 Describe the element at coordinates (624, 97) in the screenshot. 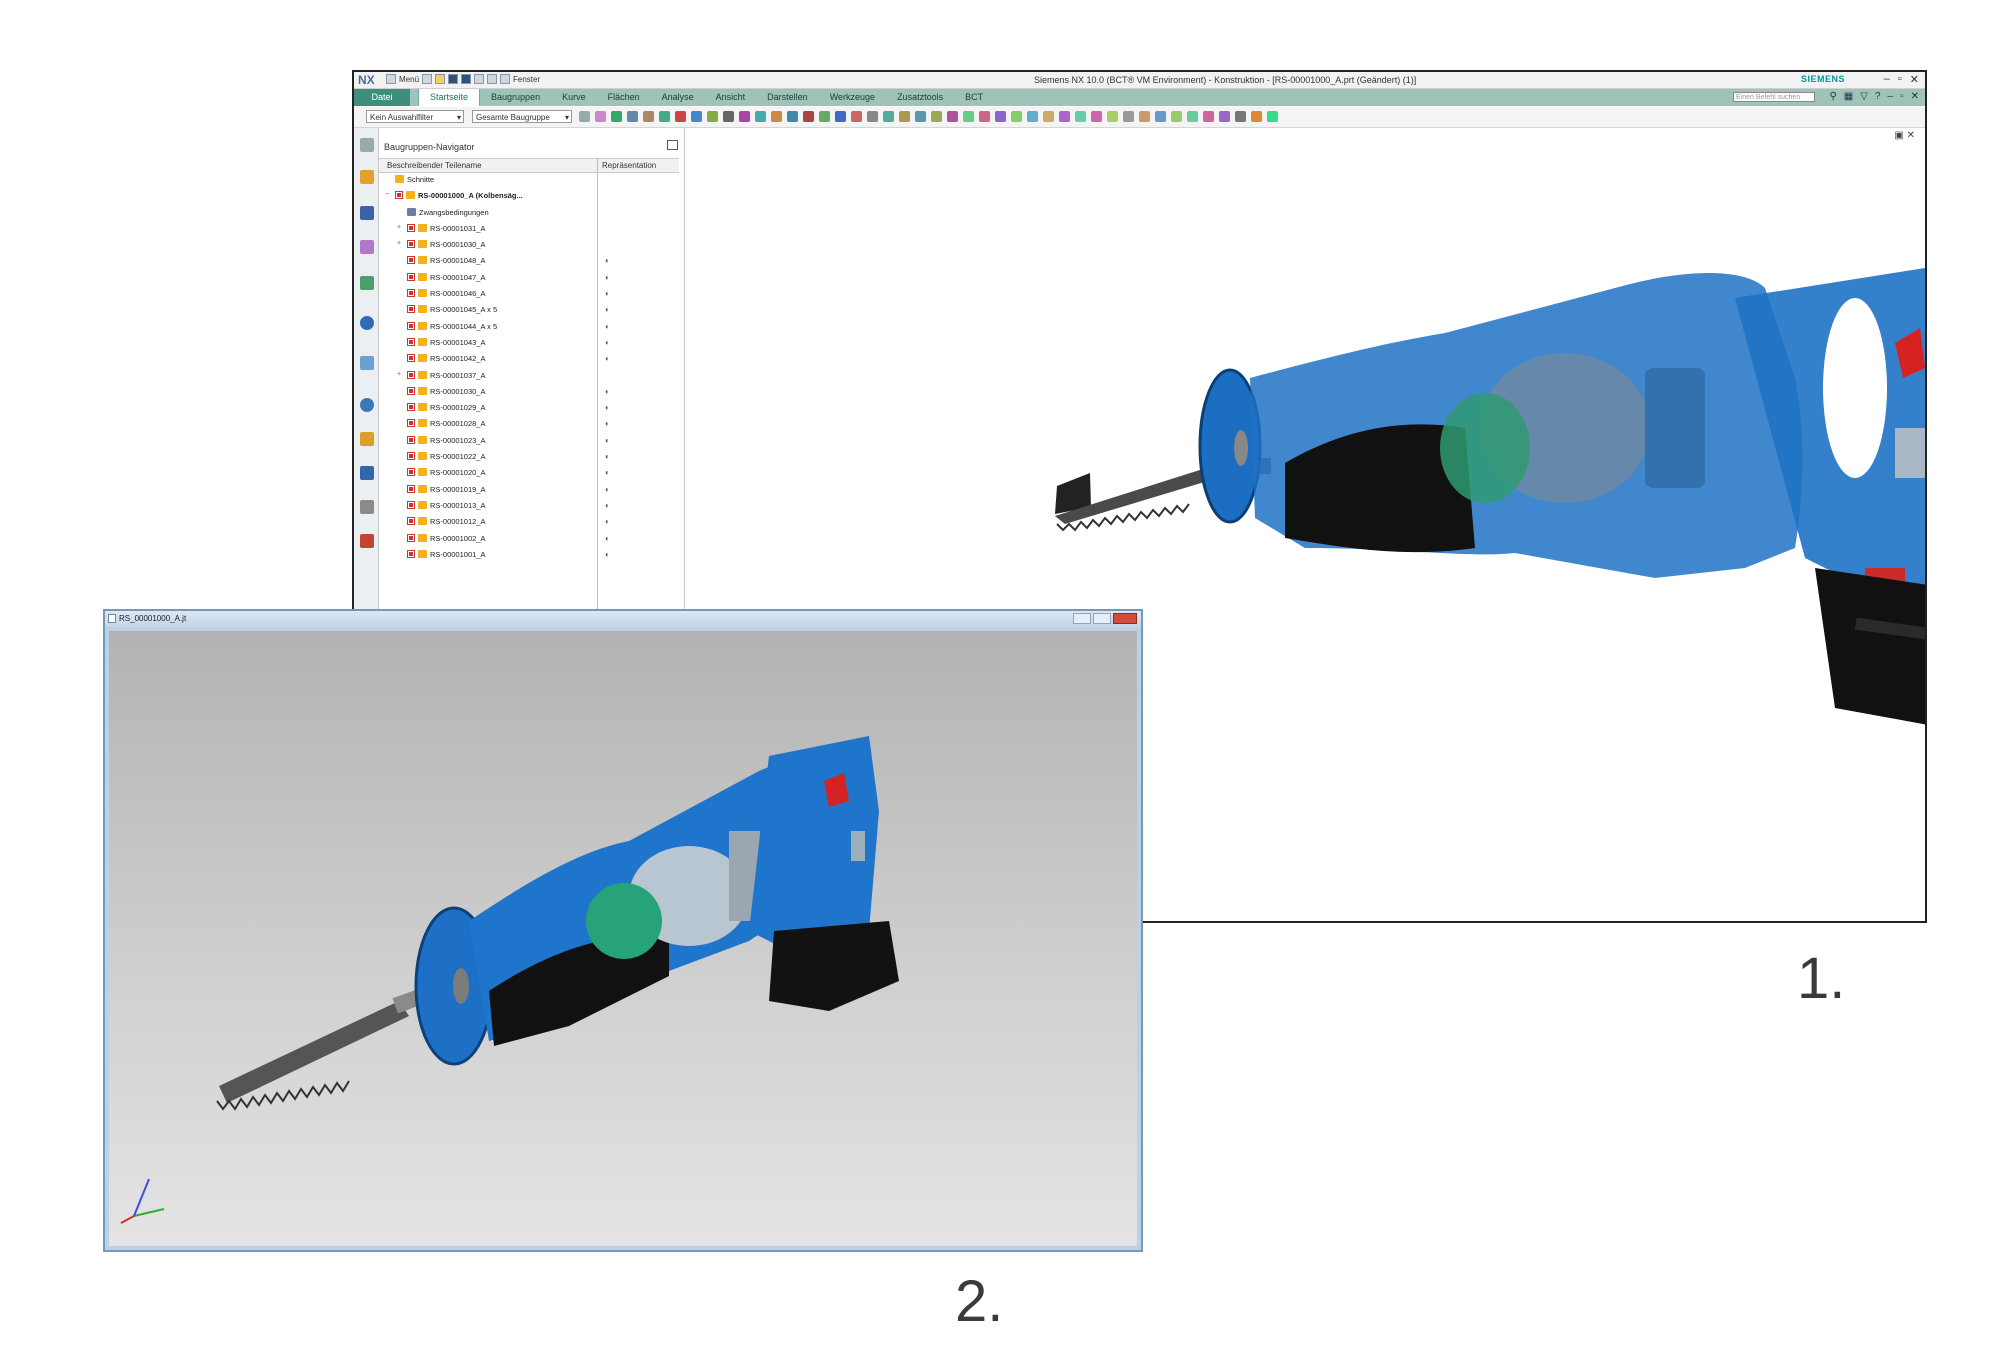

I see `tab-fl-chen: Flächen` at that location.